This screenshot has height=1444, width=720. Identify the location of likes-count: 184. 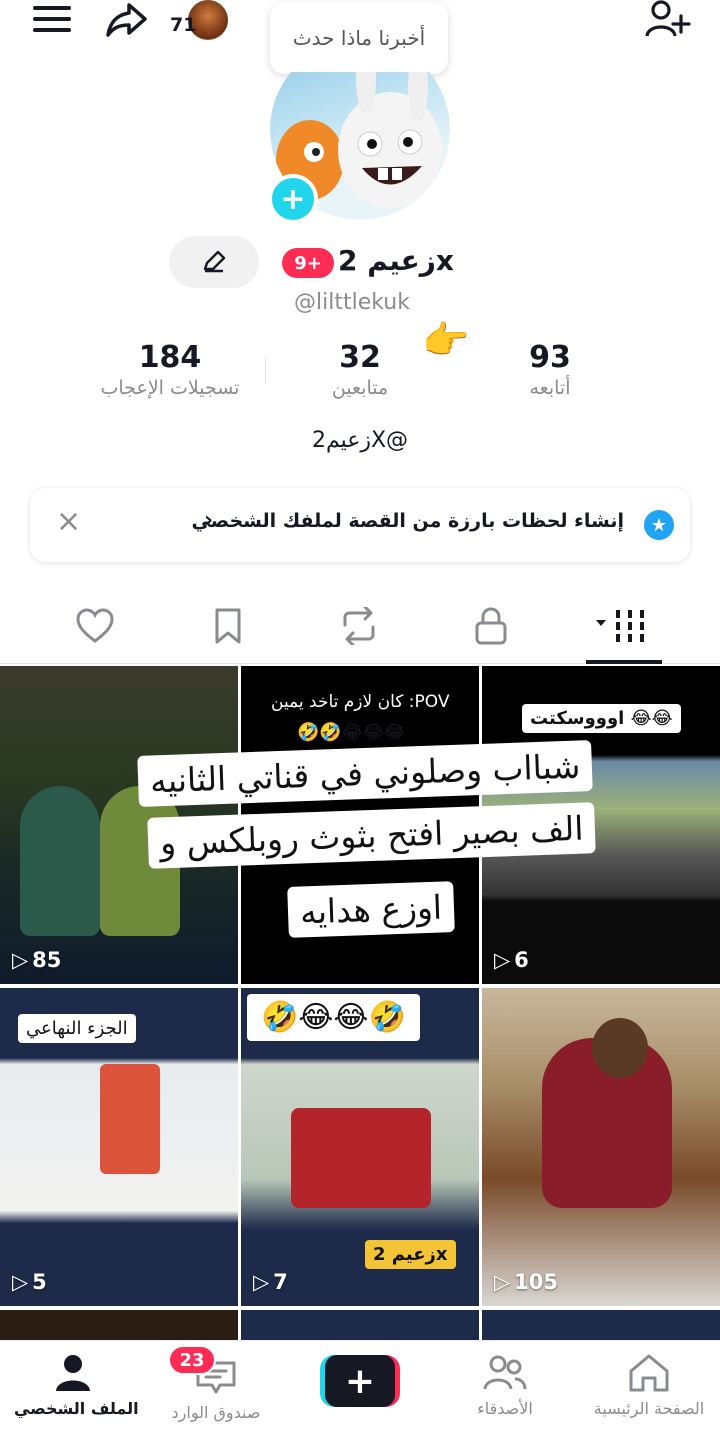
(170, 357).